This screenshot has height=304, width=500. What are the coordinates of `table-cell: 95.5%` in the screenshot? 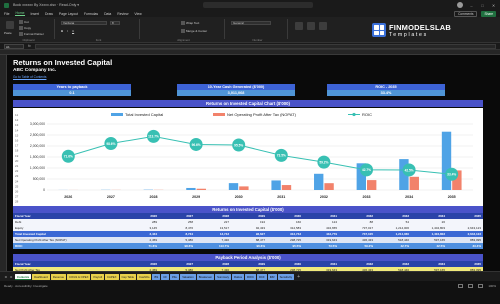 It's located at (285, 246).